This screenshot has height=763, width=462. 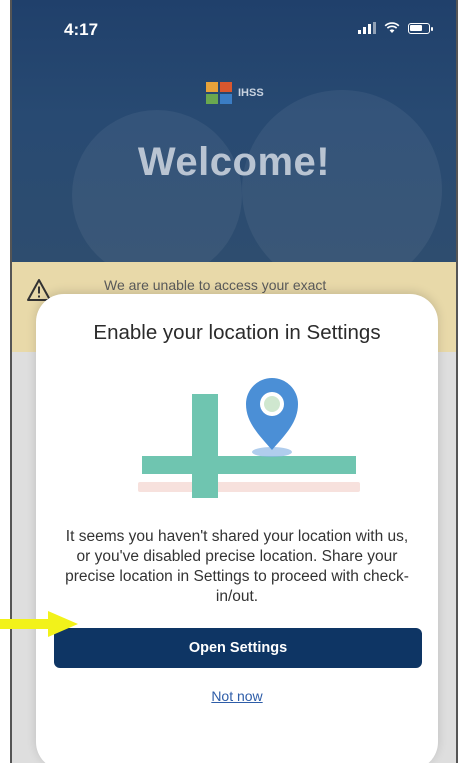 I want to click on map-location-pin-icon, so click(x=249, y=438).